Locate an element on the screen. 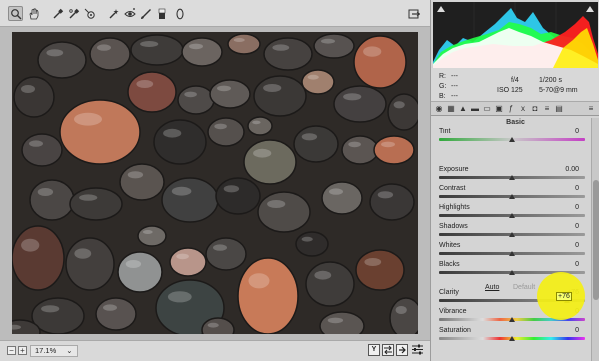 The width and height of the screenshot is (599, 361). spot-removal-tool-button is located at coordinates (113, 13).